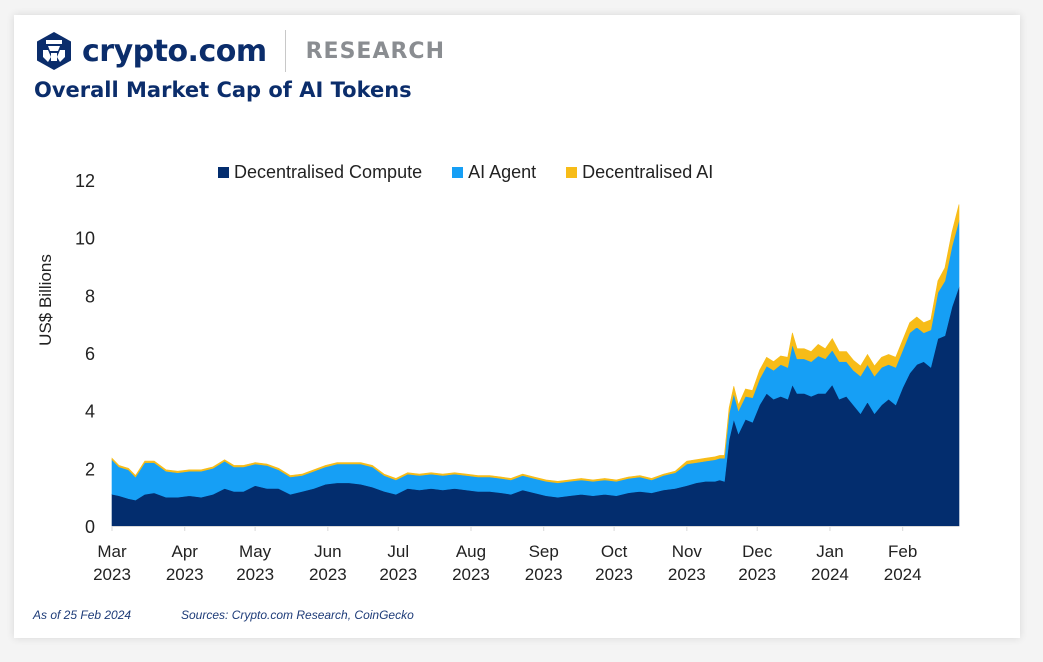  I want to click on y-tick-label: 6, so click(90, 354).